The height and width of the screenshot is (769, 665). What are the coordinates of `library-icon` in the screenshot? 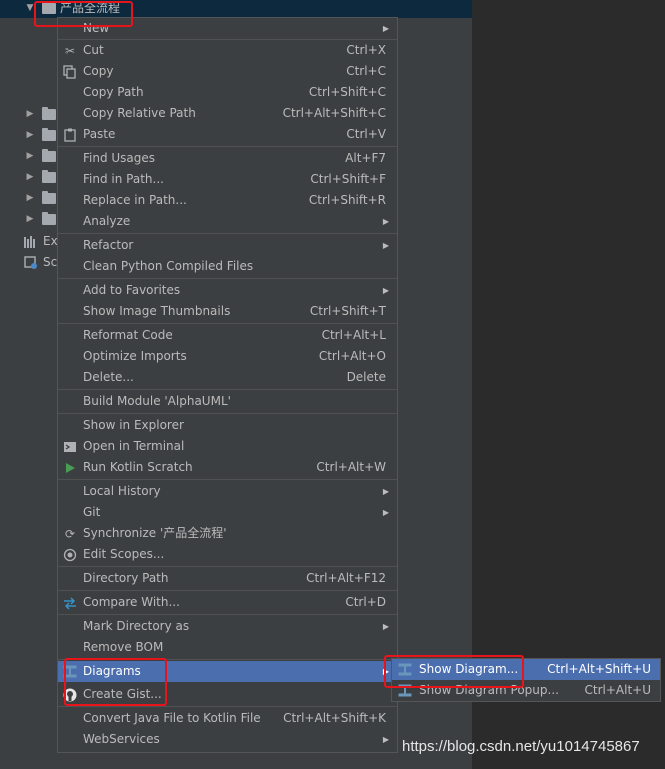 It's located at (29, 242).